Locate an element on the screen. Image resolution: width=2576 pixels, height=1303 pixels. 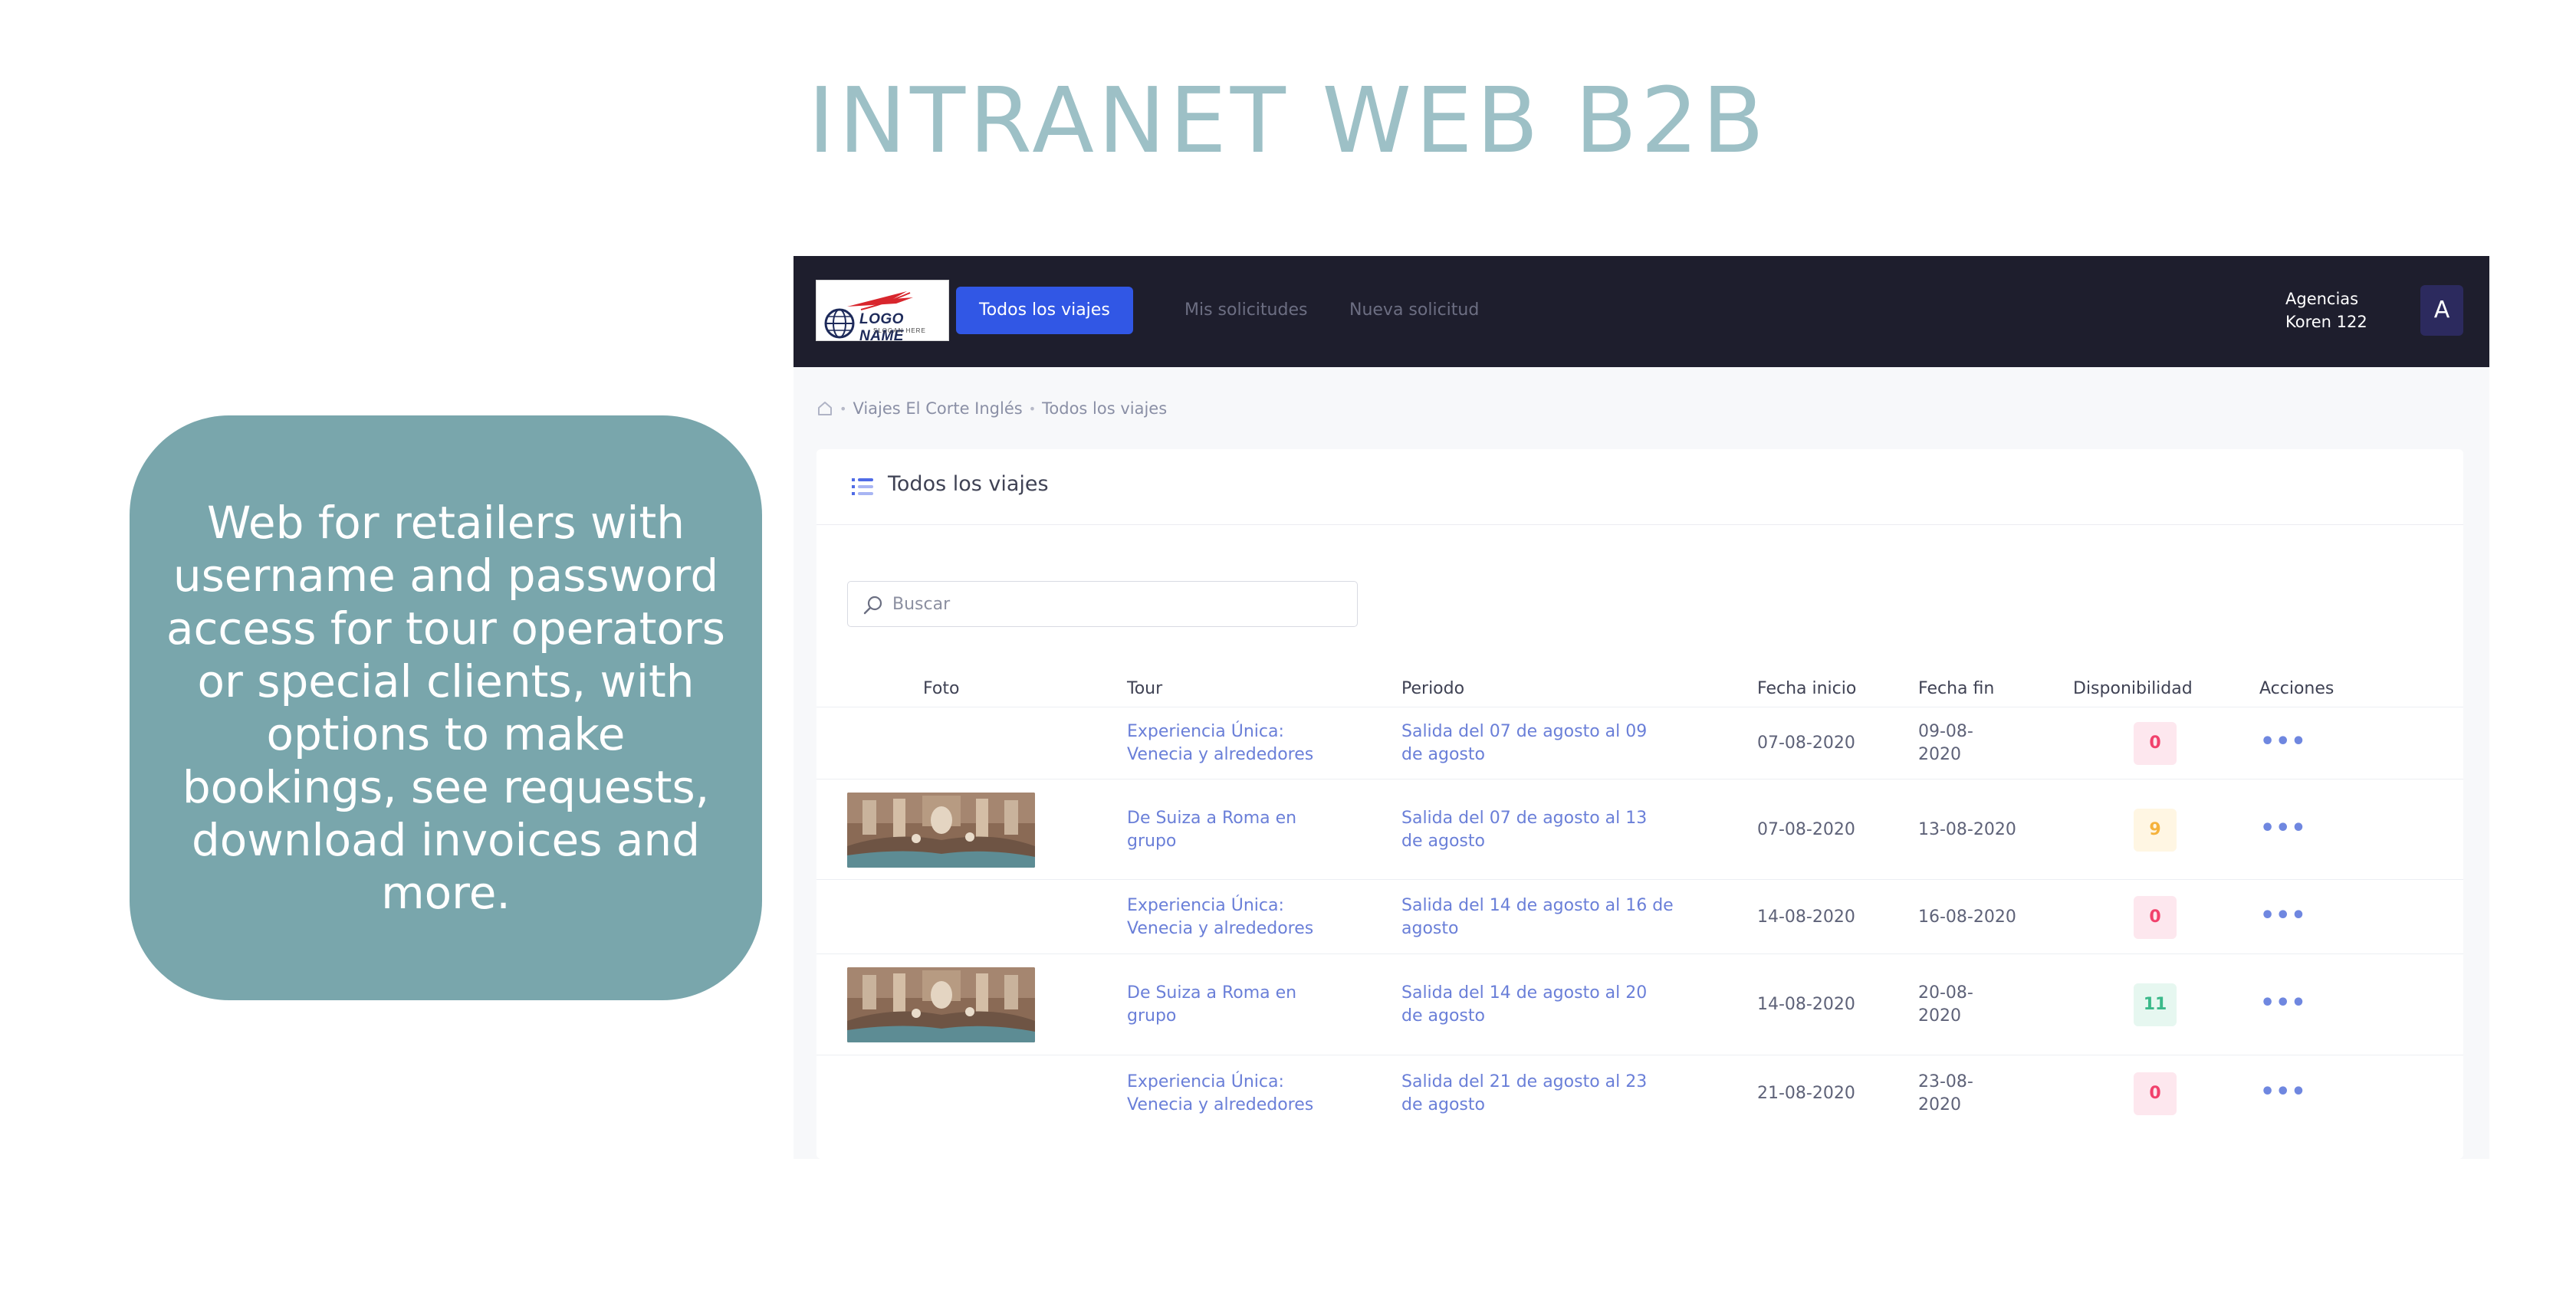
periodo-link: Salida del 14 de agosto al 16 de agosto is located at coordinates (1538, 917).